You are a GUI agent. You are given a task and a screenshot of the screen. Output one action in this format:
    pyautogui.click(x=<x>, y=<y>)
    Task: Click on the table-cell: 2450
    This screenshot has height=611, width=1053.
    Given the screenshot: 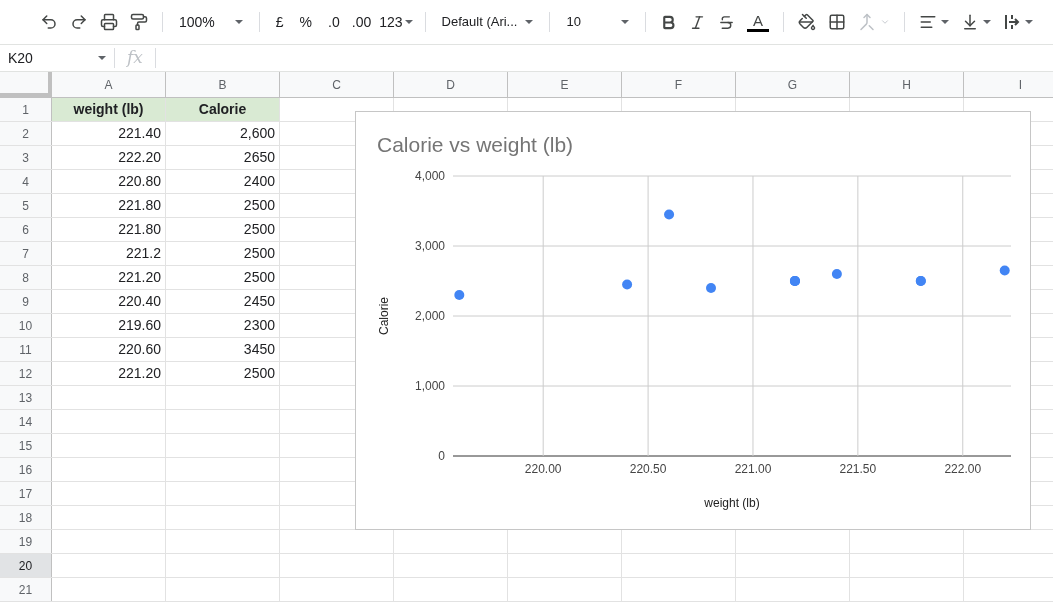 What is the action you would take?
    pyautogui.click(x=223, y=301)
    